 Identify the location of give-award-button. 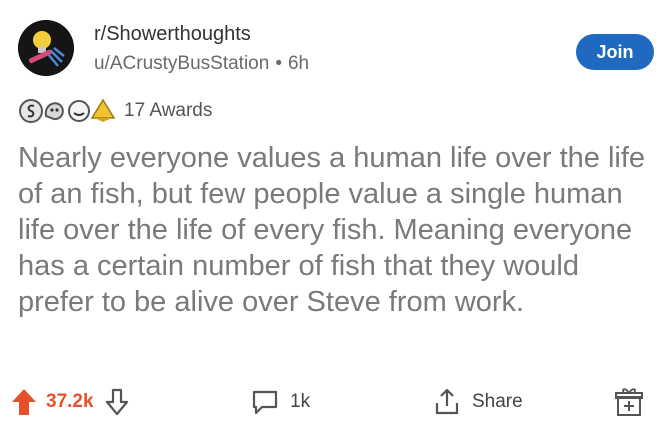
(629, 402).